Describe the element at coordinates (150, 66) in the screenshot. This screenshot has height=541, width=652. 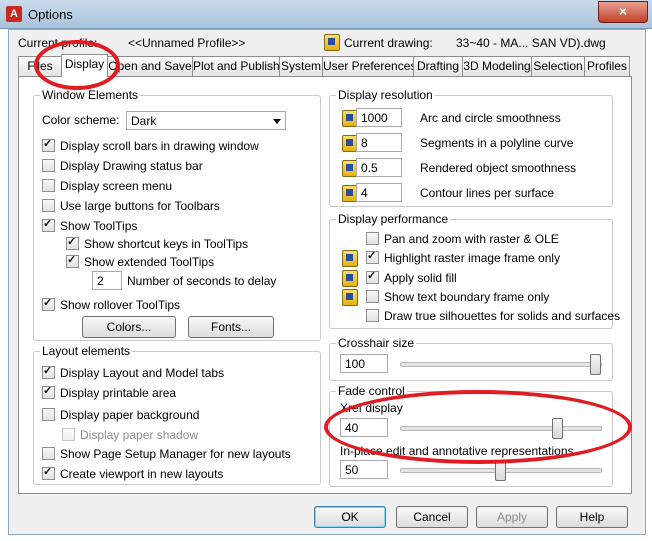
I see `tab-open-and-save: Open and Save` at that location.